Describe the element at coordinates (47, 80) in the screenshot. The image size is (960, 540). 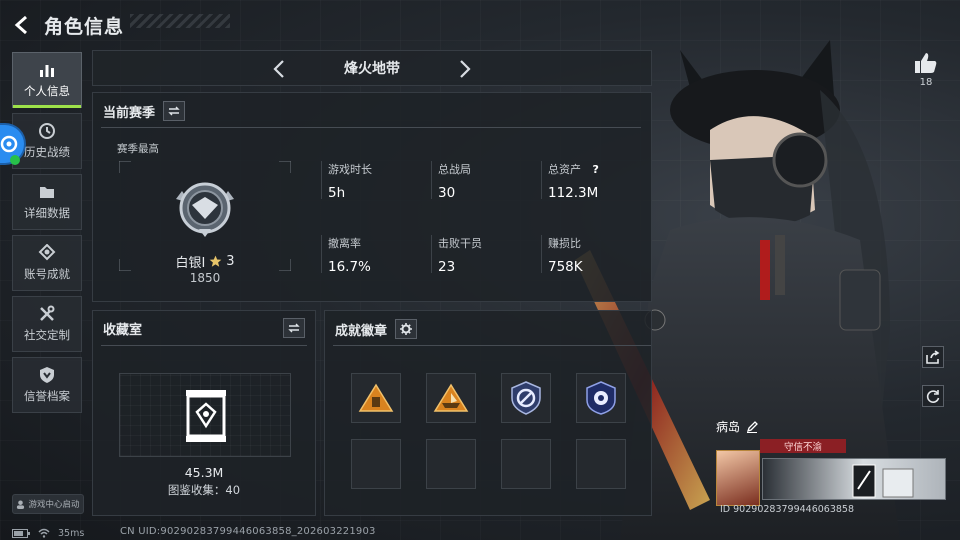
I see `sidebar-item-personal-info: 个人信息` at that location.